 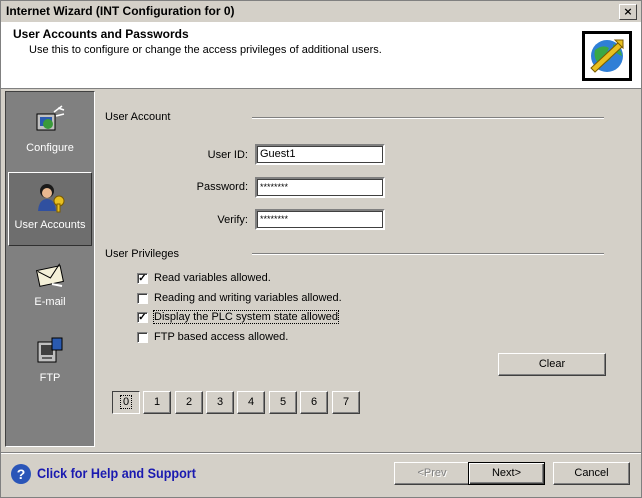 What do you see at coordinates (142, 278) in the screenshot?
I see `read-variables-checkbox: ✓` at bounding box center [142, 278].